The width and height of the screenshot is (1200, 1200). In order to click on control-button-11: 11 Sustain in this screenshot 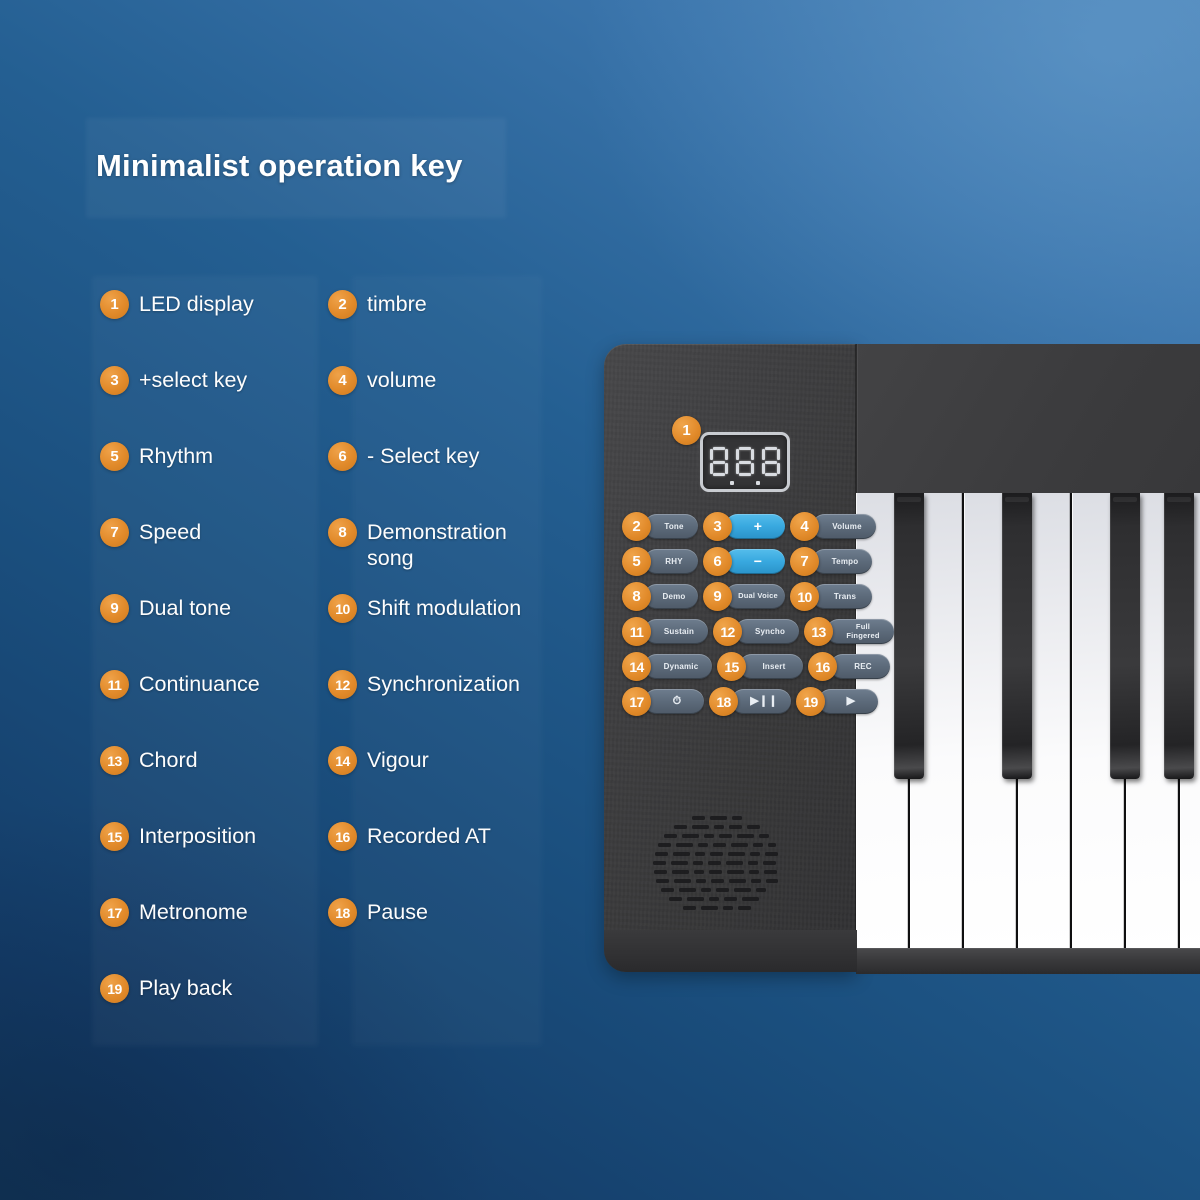, I will do `click(665, 631)`.